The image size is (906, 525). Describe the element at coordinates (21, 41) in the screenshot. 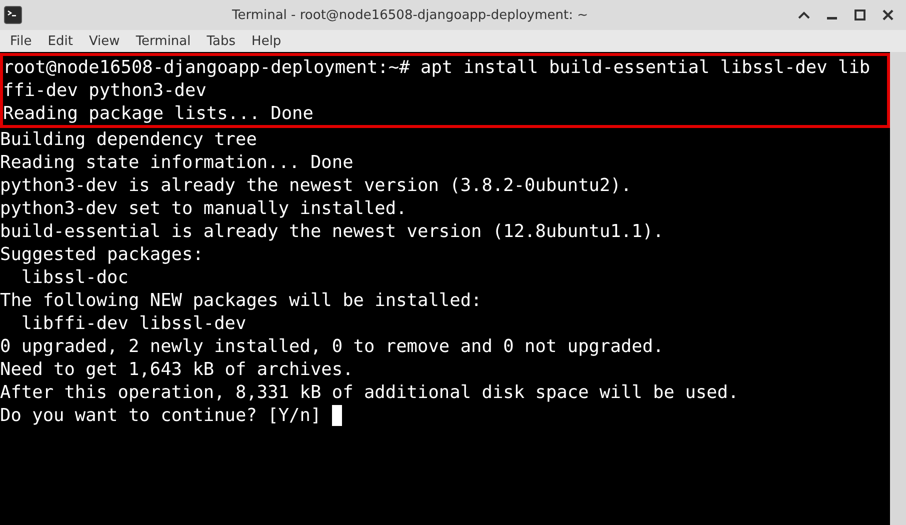

I see `menu-item: File` at that location.